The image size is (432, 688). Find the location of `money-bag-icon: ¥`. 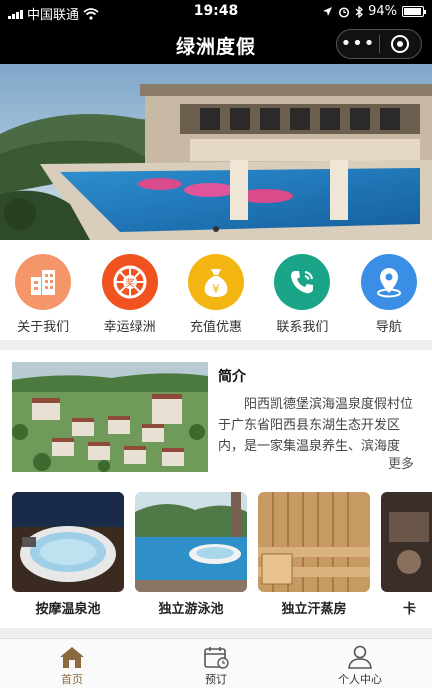

money-bag-icon: ¥ is located at coordinates (215, 282).